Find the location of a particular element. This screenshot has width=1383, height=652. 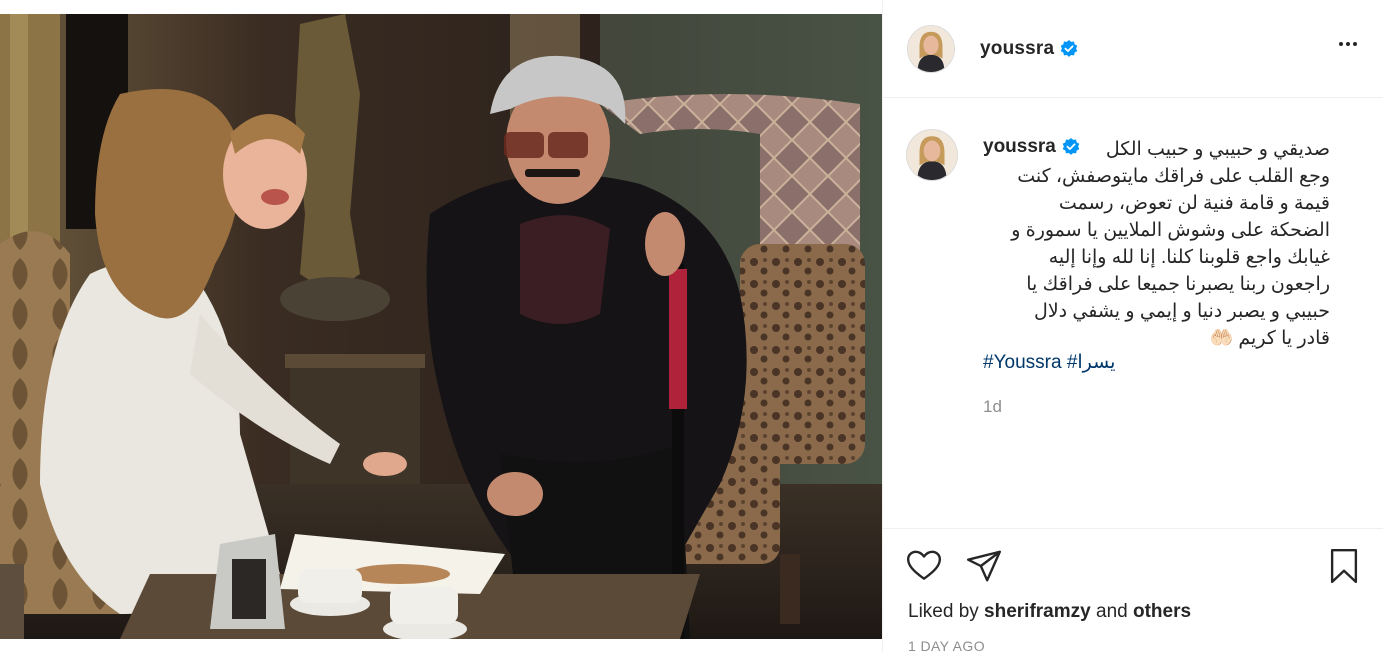

liked-by-line: Liked by sheriframzy and others is located at coordinates (1049, 612).